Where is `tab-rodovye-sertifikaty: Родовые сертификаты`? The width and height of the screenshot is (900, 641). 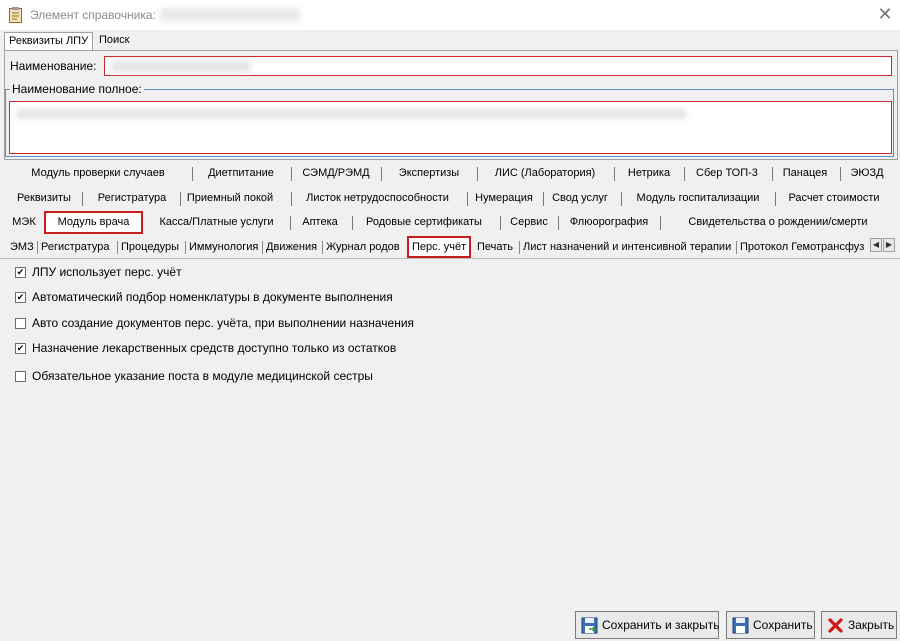 tab-rodovye-sertifikaty: Родовые сертификаты is located at coordinates (424, 222).